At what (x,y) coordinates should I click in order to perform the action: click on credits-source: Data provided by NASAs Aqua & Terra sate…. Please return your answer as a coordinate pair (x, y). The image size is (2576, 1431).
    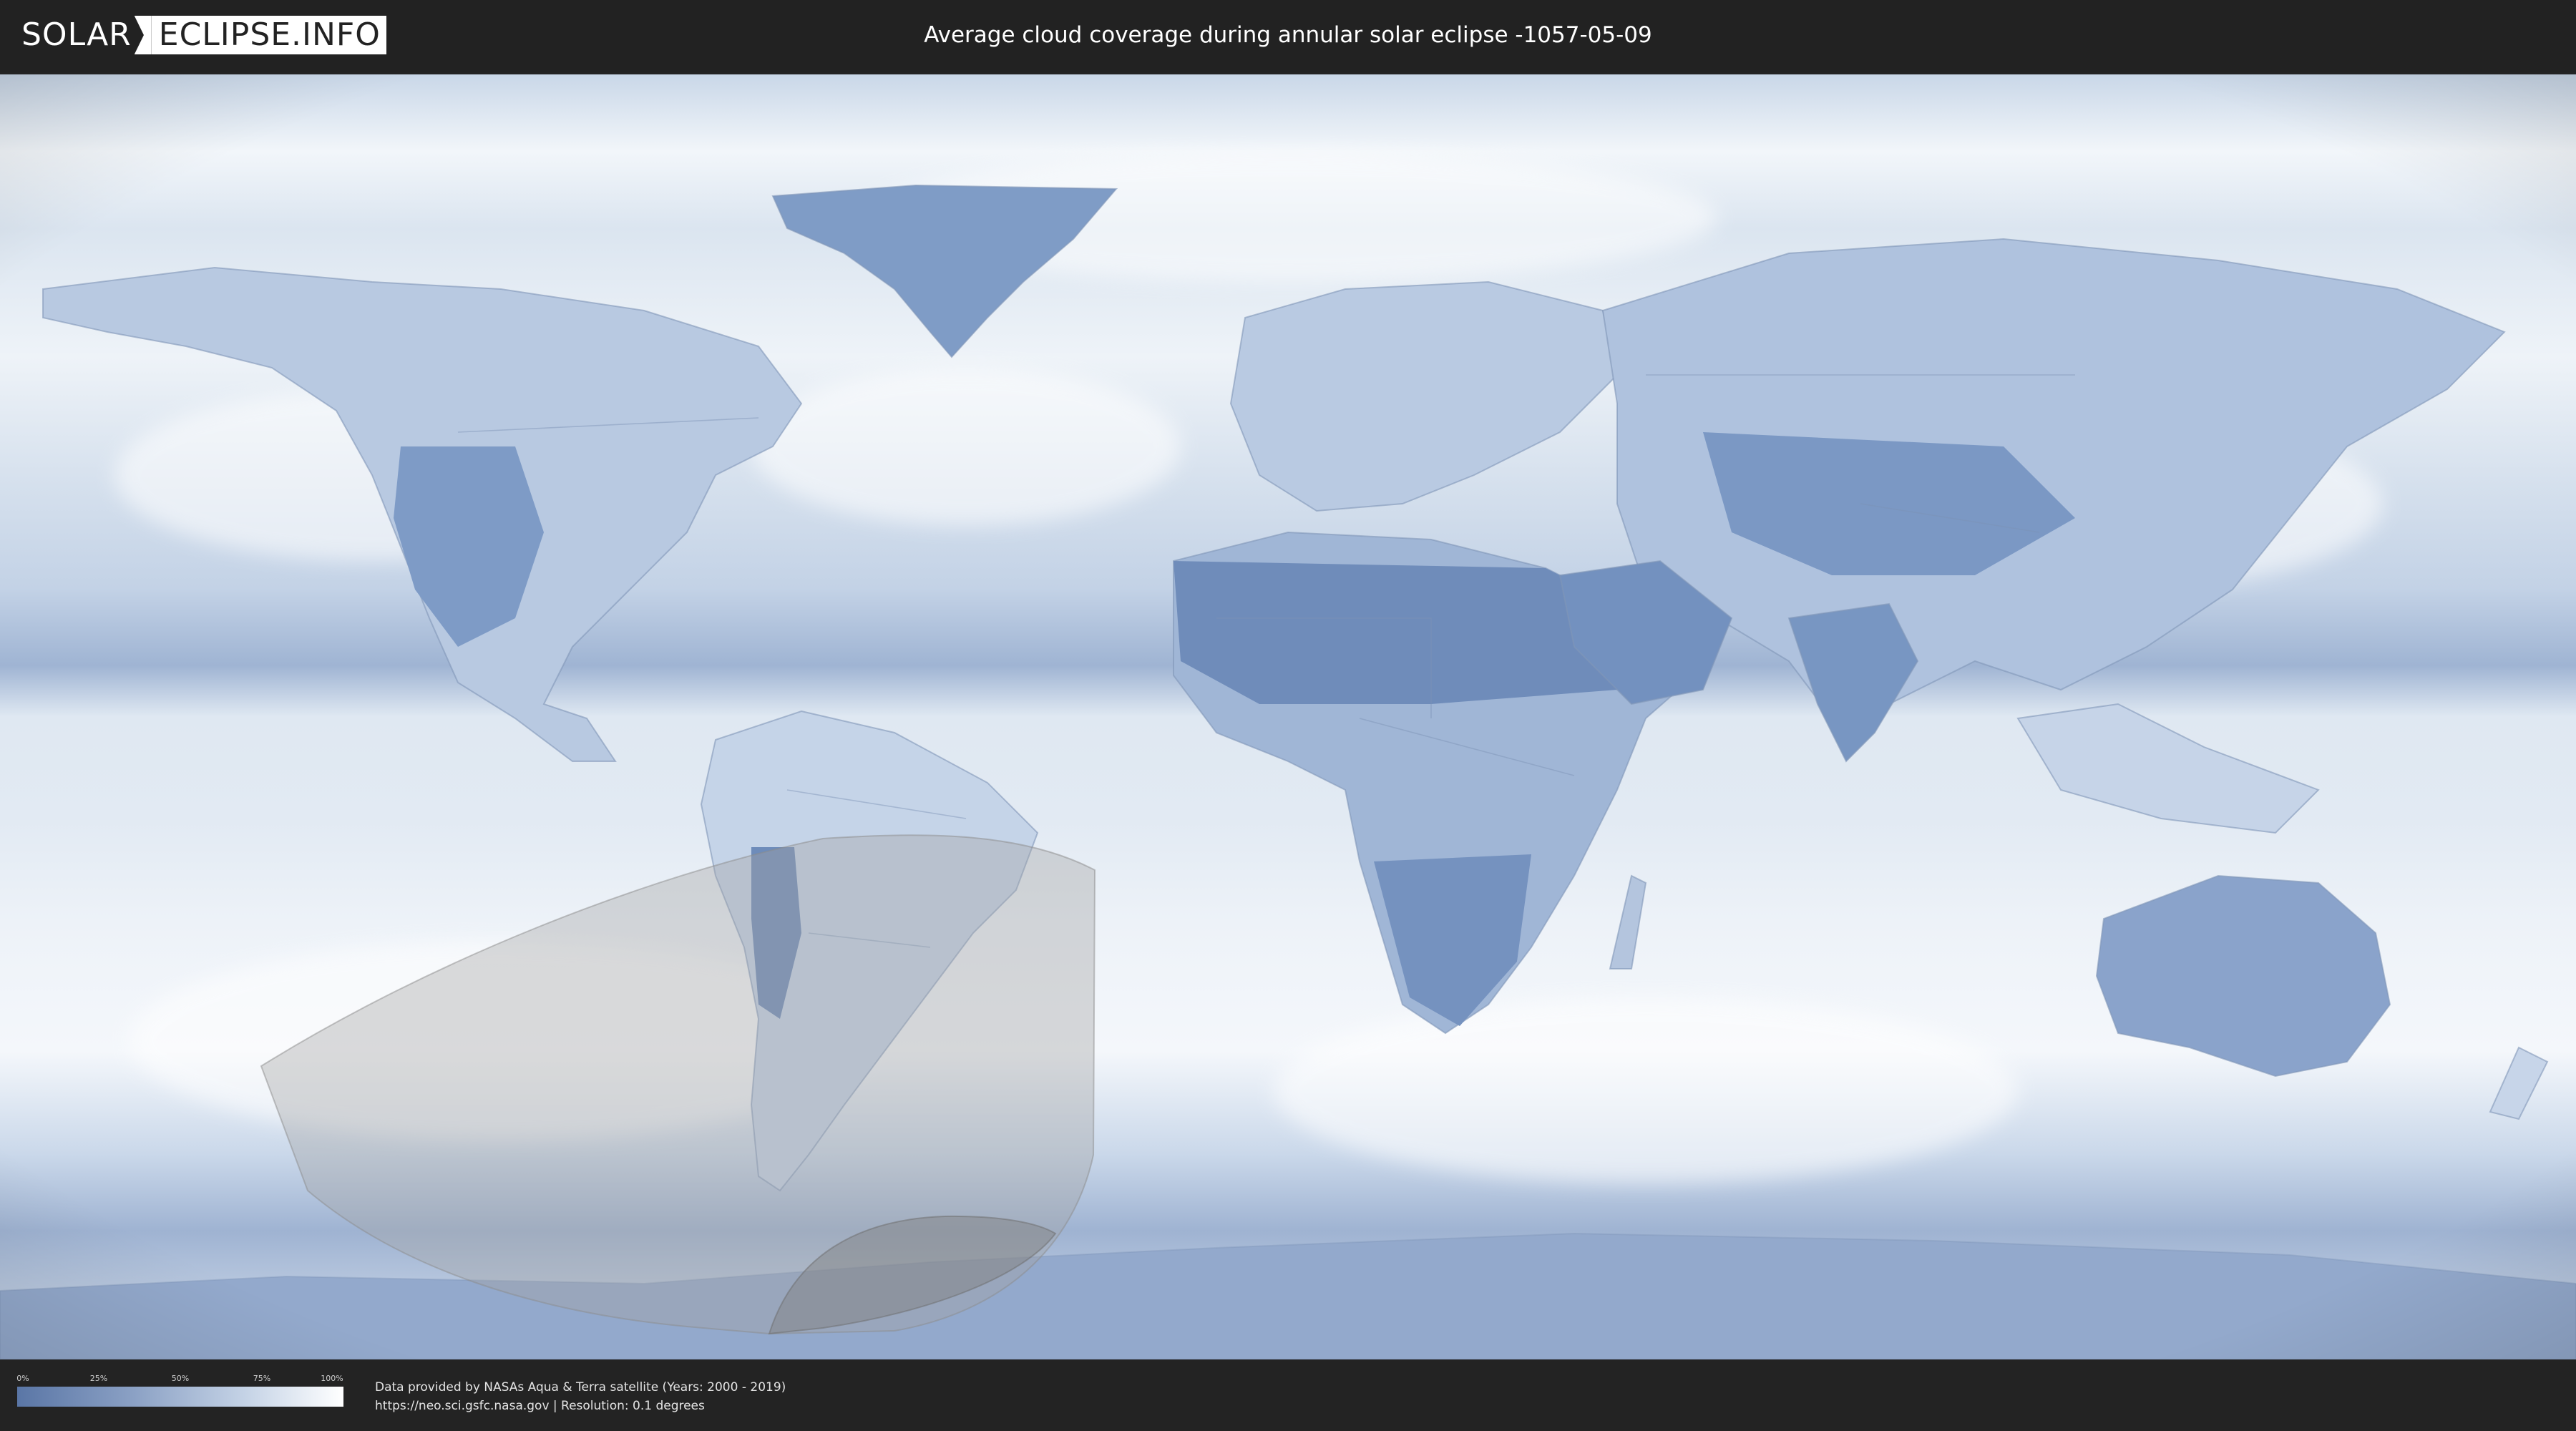
    Looking at the image, I should click on (580, 1387).